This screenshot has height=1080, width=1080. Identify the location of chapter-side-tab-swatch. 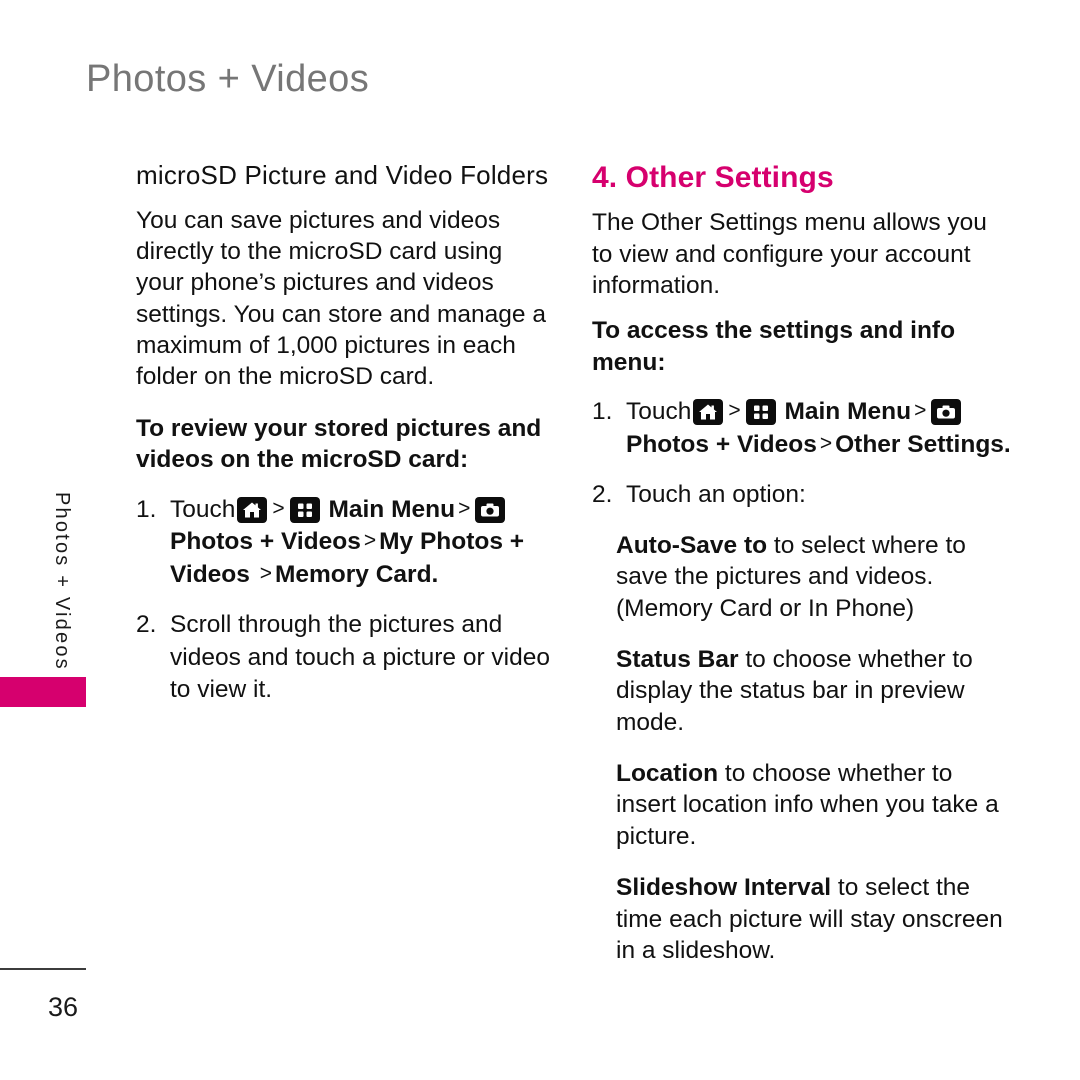
(43, 692).